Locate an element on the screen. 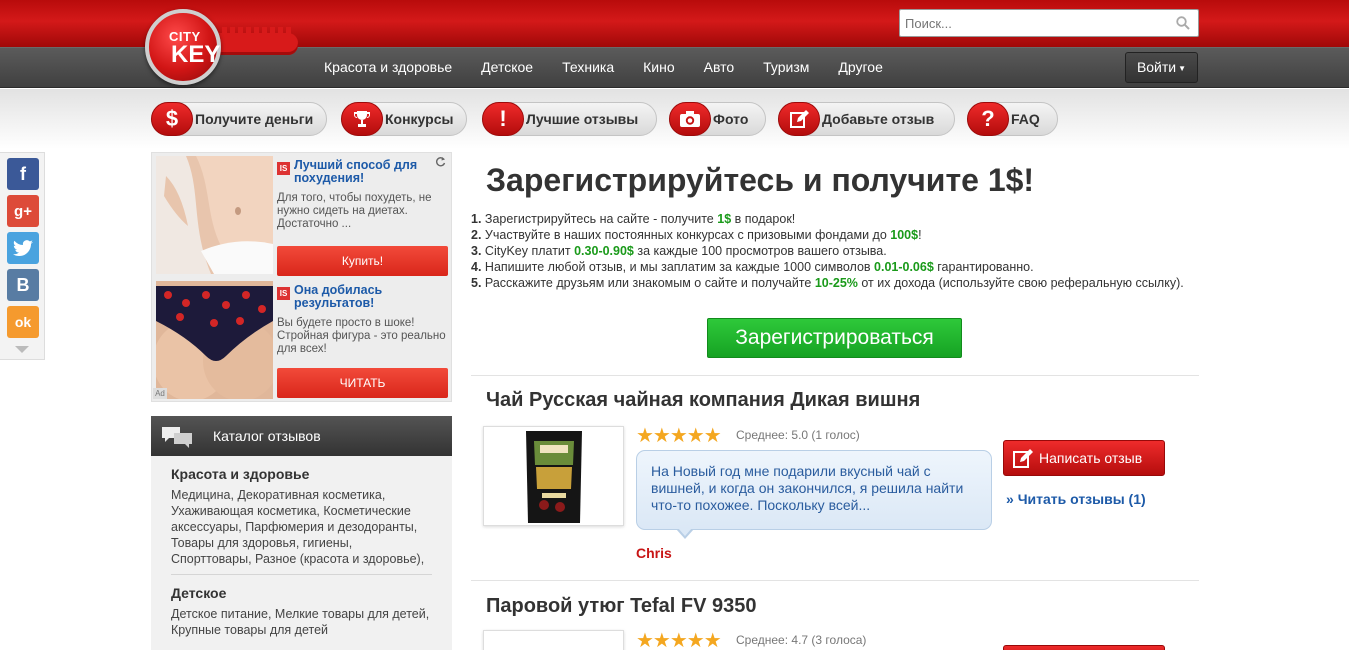 Image resolution: width=1349 pixels, height=650 pixels. tea-package-image is located at coordinates (553, 476).